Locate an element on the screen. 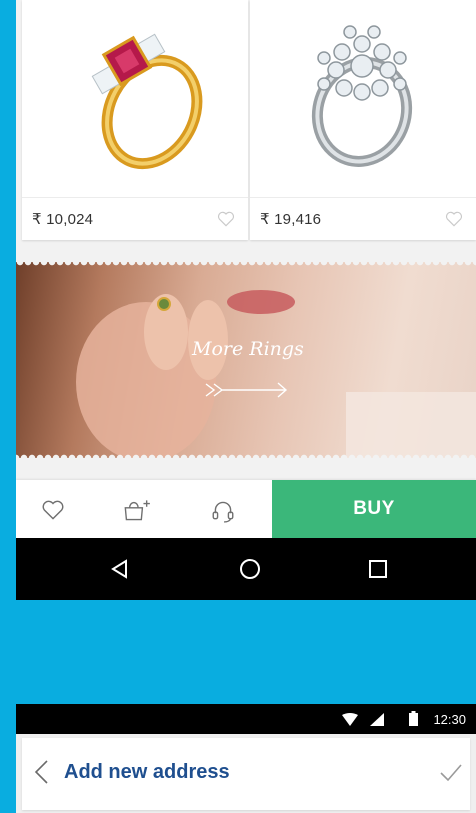 The height and width of the screenshot is (813, 476). status-time: 12:30 is located at coordinates (449, 719).